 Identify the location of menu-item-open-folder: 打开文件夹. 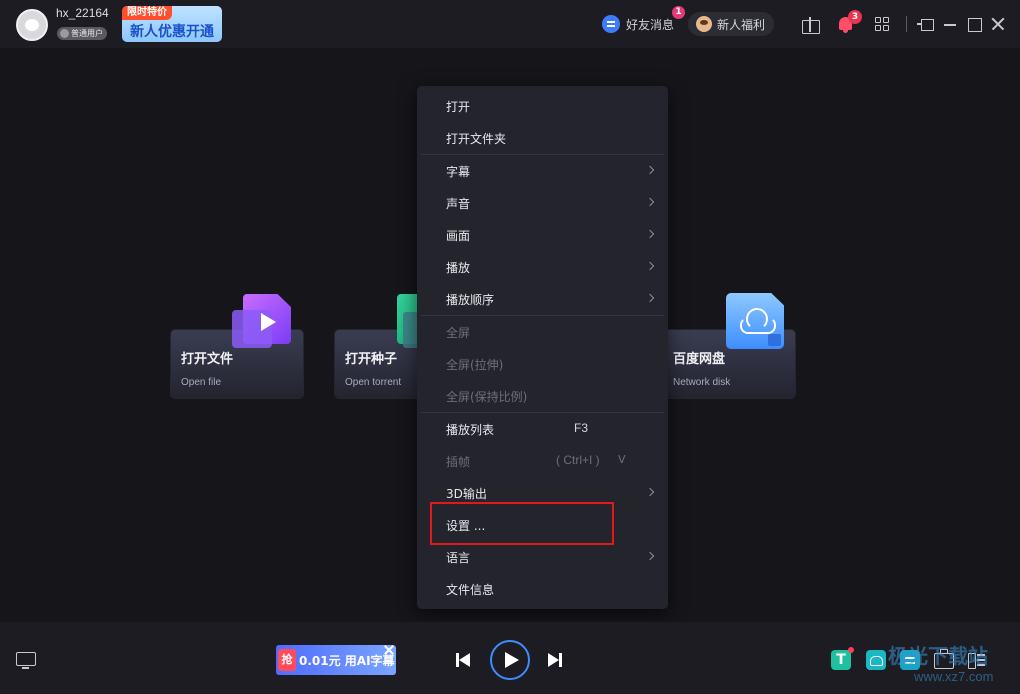
(542, 138).